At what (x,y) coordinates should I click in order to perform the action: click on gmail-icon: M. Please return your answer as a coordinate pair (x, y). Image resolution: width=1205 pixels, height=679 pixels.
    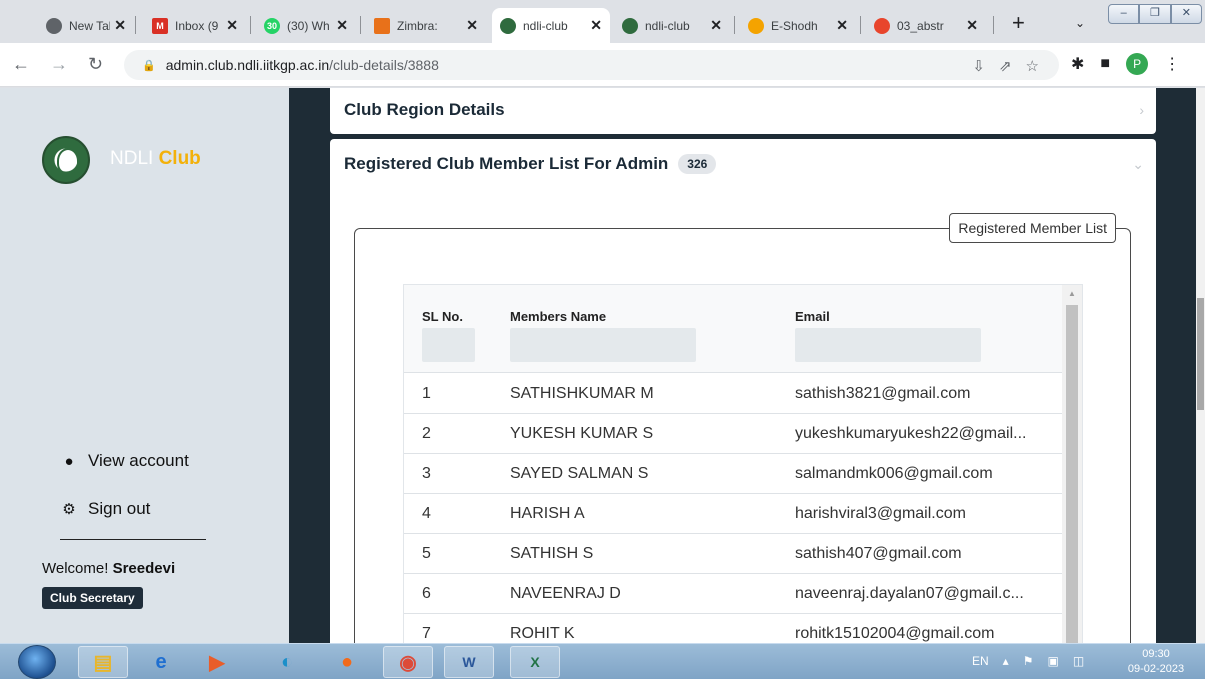
    Looking at the image, I should click on (160, 25).